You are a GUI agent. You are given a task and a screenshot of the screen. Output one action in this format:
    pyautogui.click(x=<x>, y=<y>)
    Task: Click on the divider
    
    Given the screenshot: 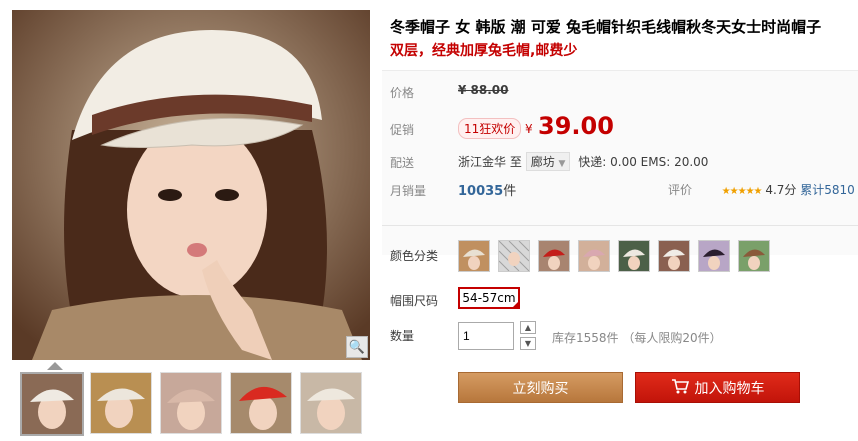 What is the action you would take?
    pyautogui.click(x=620, y=225)
    